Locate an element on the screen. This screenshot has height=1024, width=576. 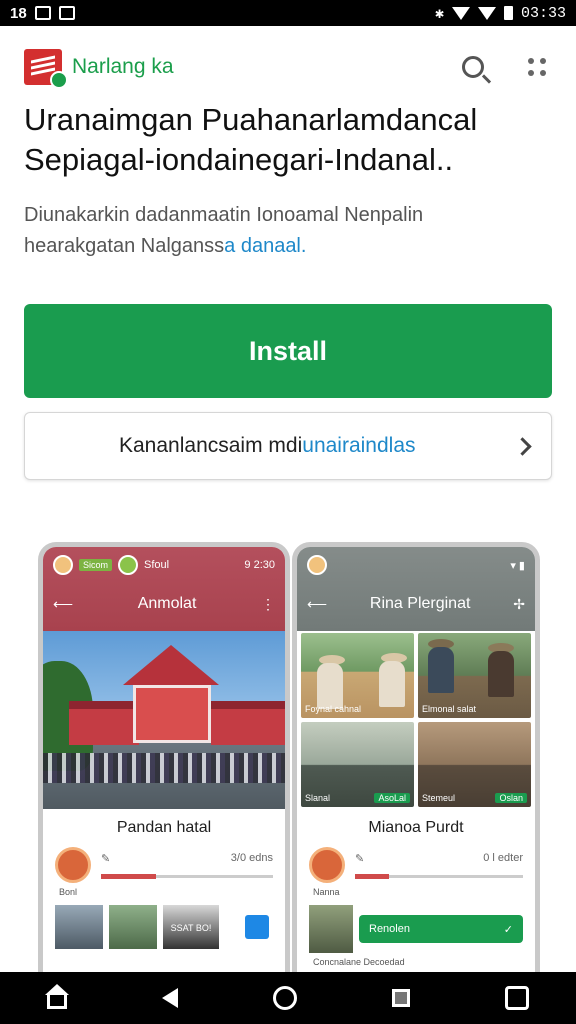
chevron-right-icon is located at coordinates (522, 446).